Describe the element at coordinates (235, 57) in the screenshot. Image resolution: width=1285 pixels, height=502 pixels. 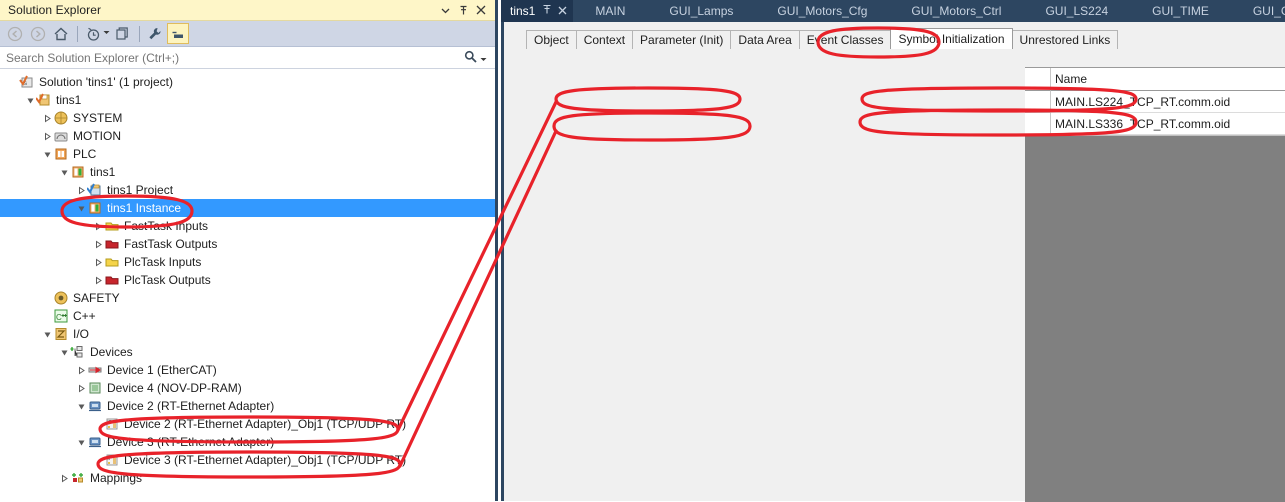
I see `search-input` at that location.